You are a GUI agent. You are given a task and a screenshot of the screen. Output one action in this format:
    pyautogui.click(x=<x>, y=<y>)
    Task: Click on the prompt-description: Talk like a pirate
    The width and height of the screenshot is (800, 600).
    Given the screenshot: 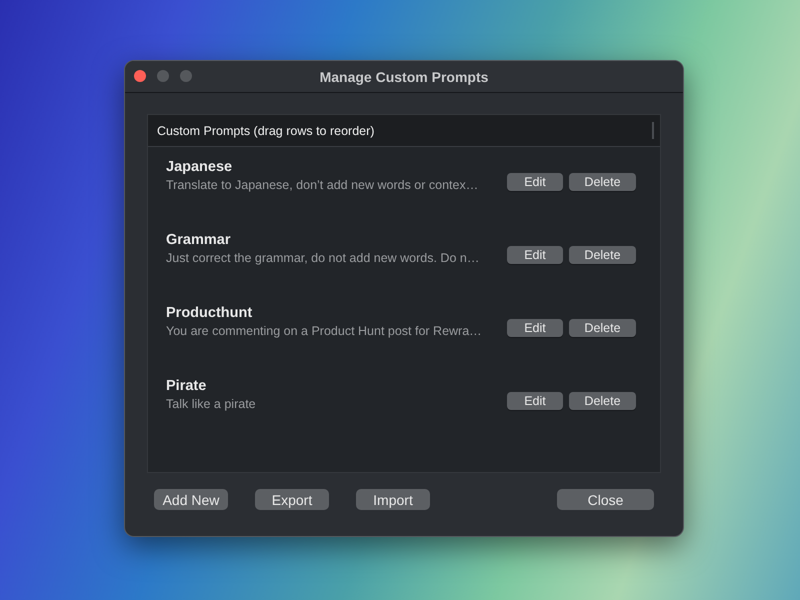 What is the action you would take?
    pyautogui.click(x=211, y=404)
    